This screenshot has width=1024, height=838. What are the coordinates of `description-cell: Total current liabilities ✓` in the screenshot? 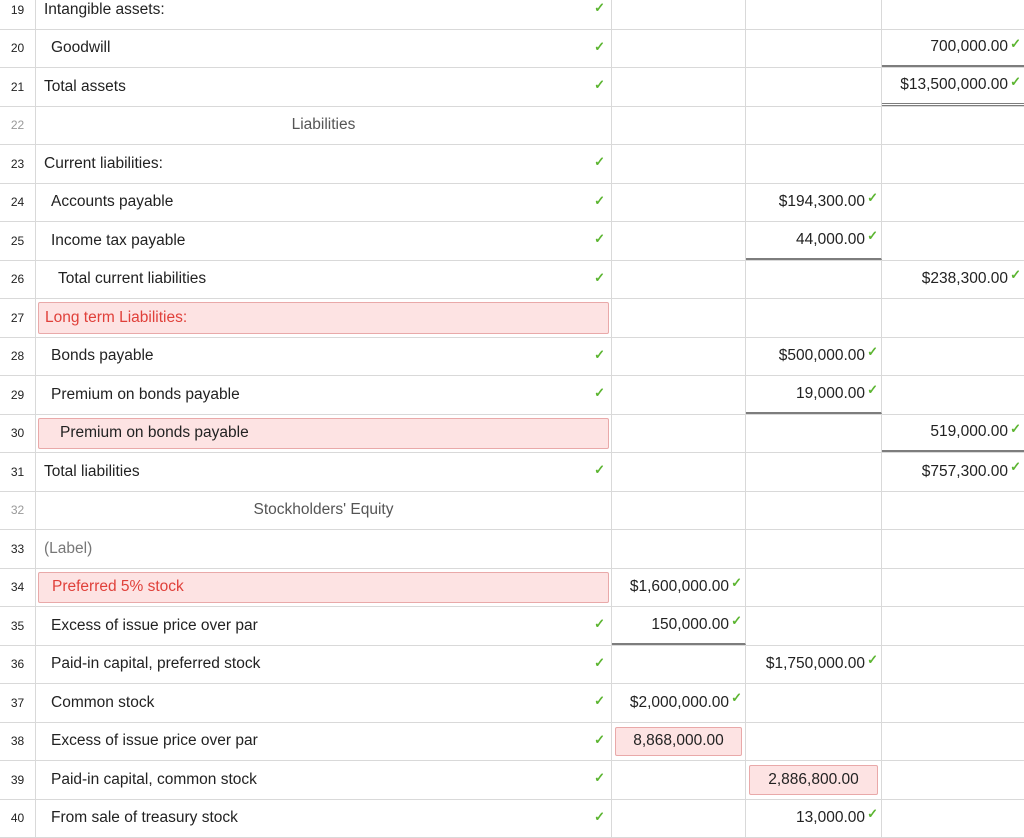 It's located at (324, 280).